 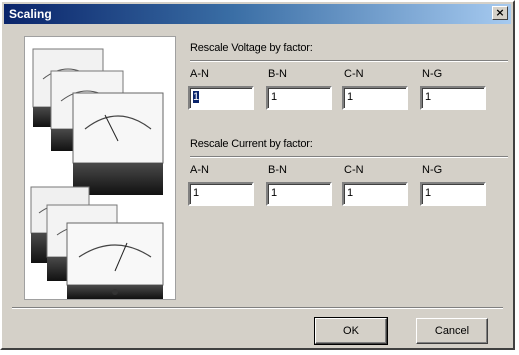 What do you see at coordinates (199, 170) in the screenshot?
I see `current-col-an: A-N` at bounding box center [199, 170].